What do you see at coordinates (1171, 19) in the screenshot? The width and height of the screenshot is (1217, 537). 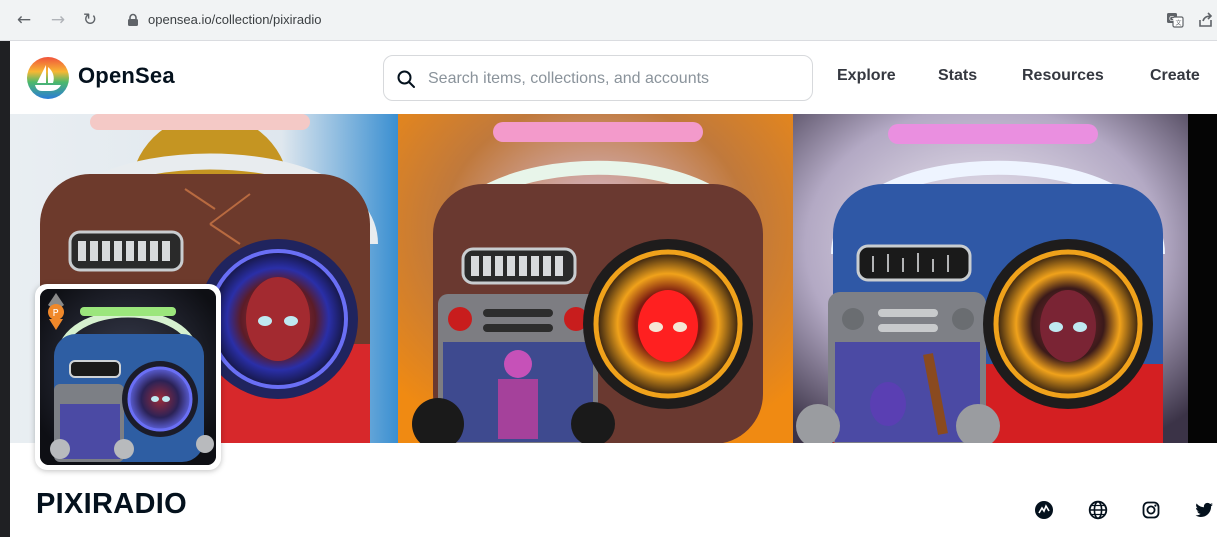 I see `svg-text: G` at bounding box center [1171, 19].